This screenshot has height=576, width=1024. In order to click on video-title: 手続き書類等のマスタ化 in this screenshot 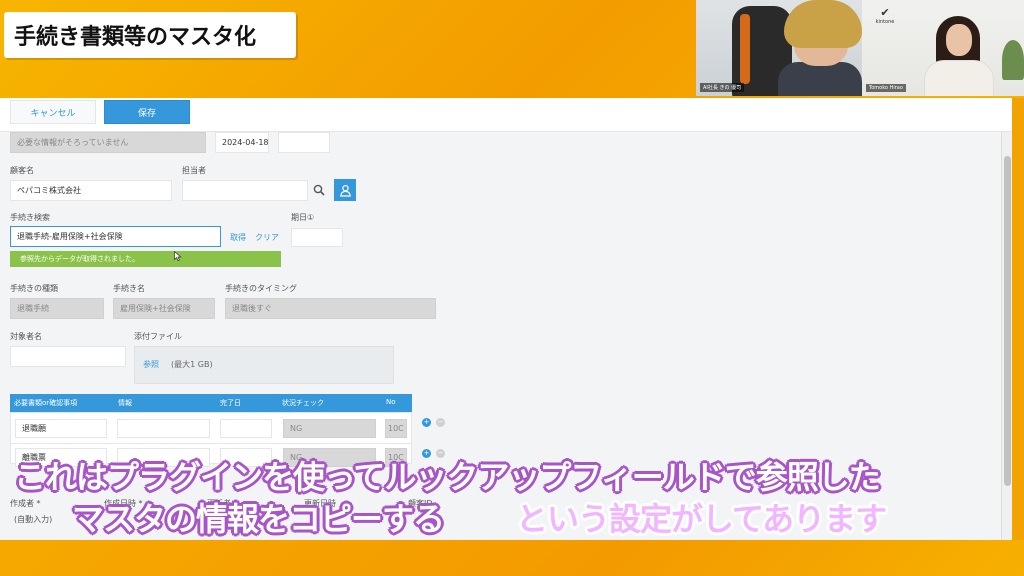, I will do `click(135, 37)`.